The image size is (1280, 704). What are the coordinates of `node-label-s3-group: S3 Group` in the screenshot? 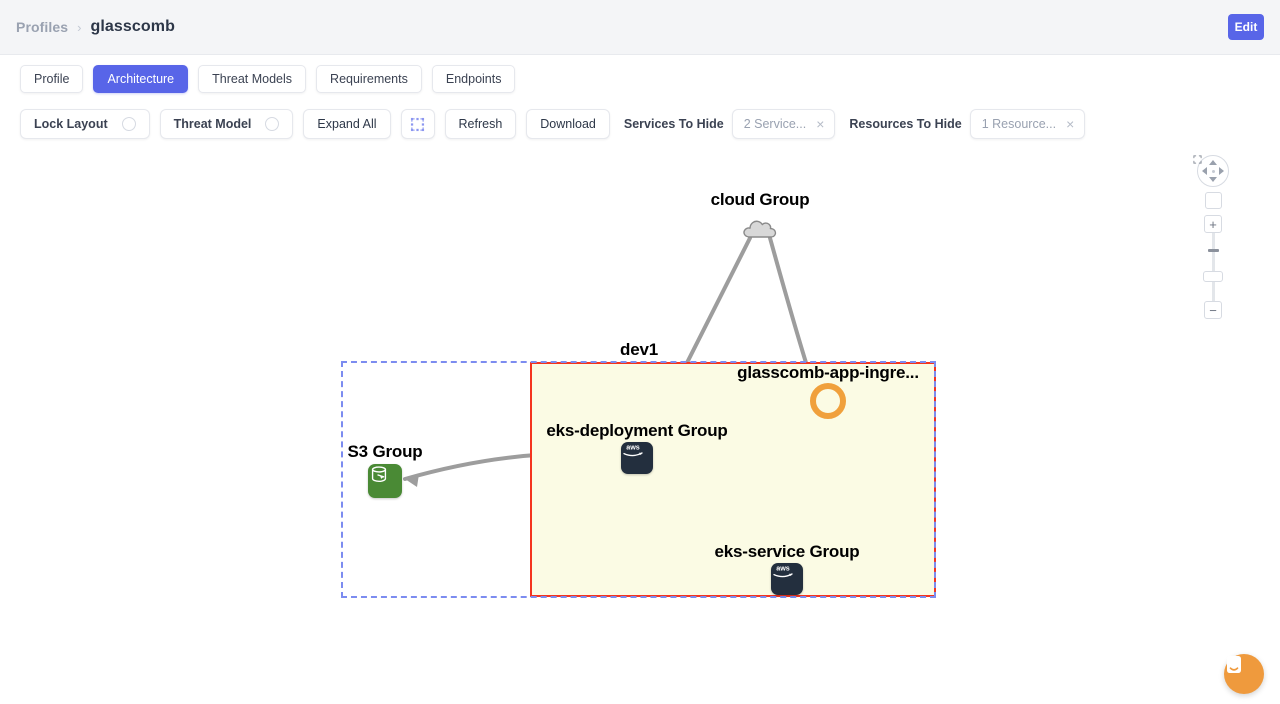 It's located at (385, 451).